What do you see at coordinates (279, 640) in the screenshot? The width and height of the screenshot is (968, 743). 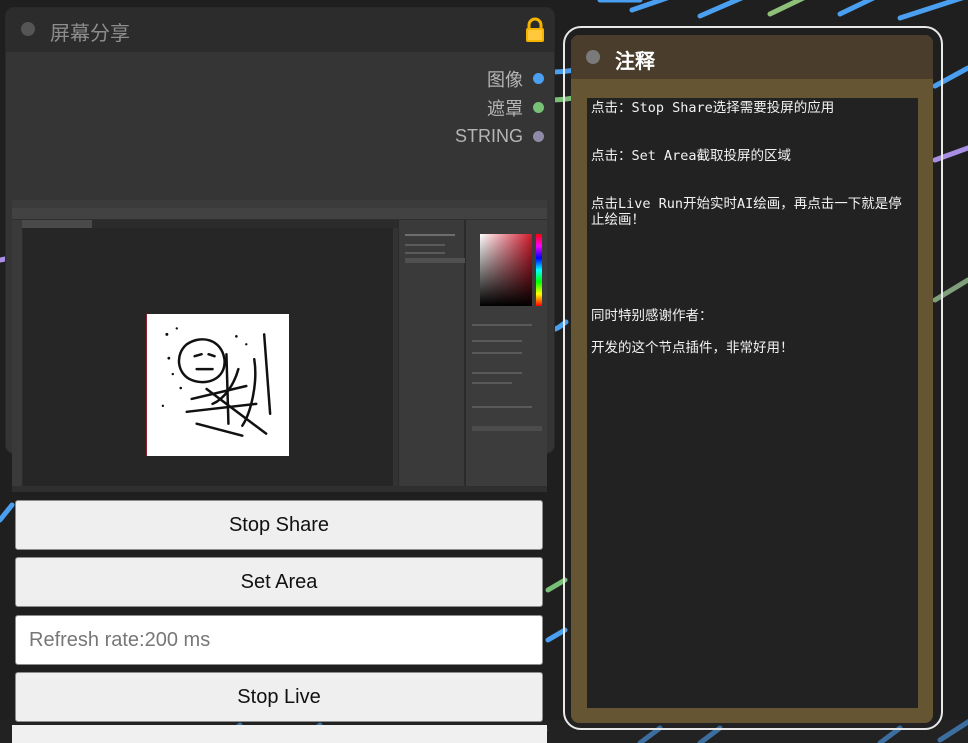 I see `refresh-rate-input` at bounding box center [279, 640].